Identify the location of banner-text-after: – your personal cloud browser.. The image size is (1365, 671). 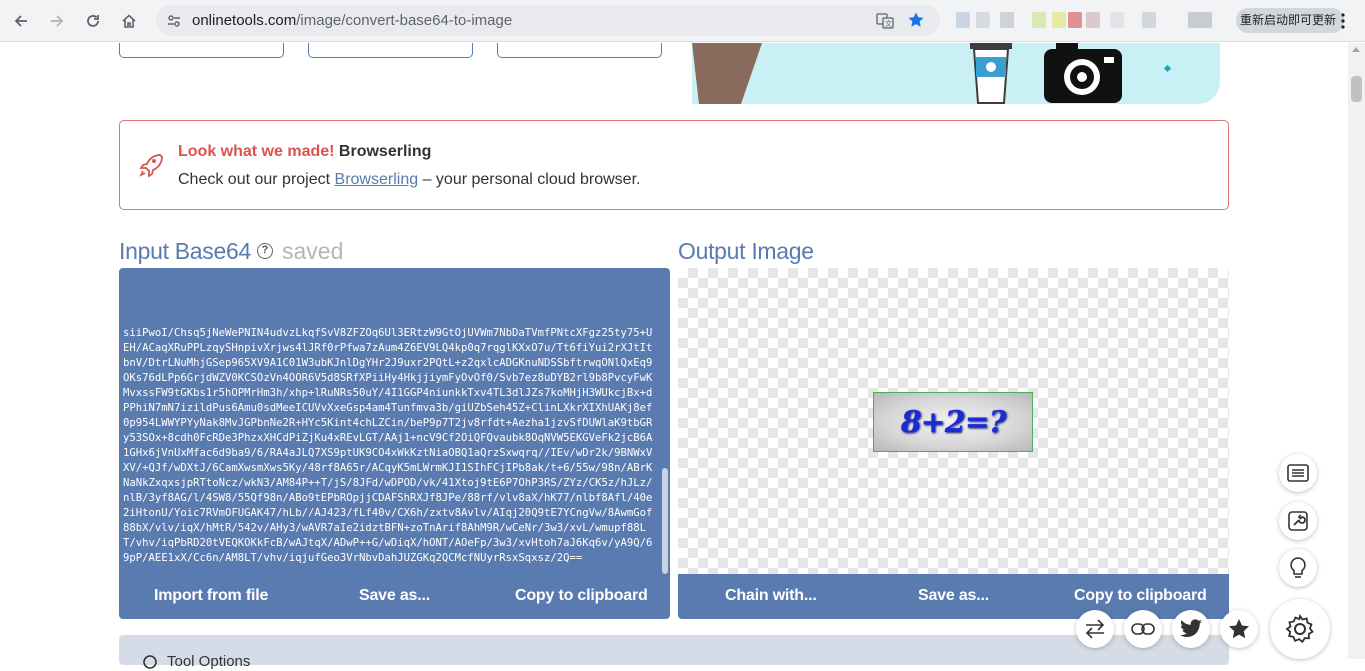
(529, 179).